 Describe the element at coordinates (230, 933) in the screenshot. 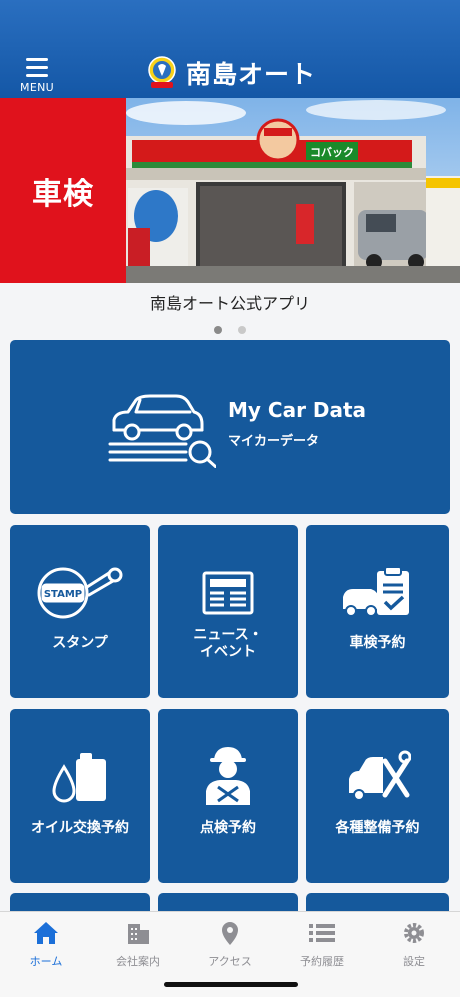

I see `map-pin-icon` at that location.